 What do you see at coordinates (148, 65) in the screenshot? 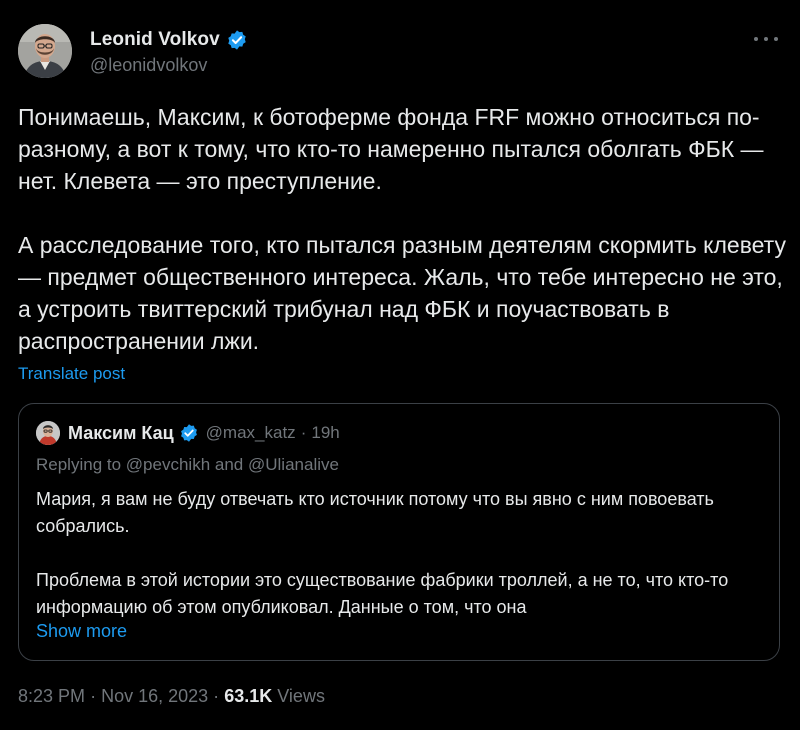
I see `author-handle: @leonidvolkov` at bounding box center [148, 65].